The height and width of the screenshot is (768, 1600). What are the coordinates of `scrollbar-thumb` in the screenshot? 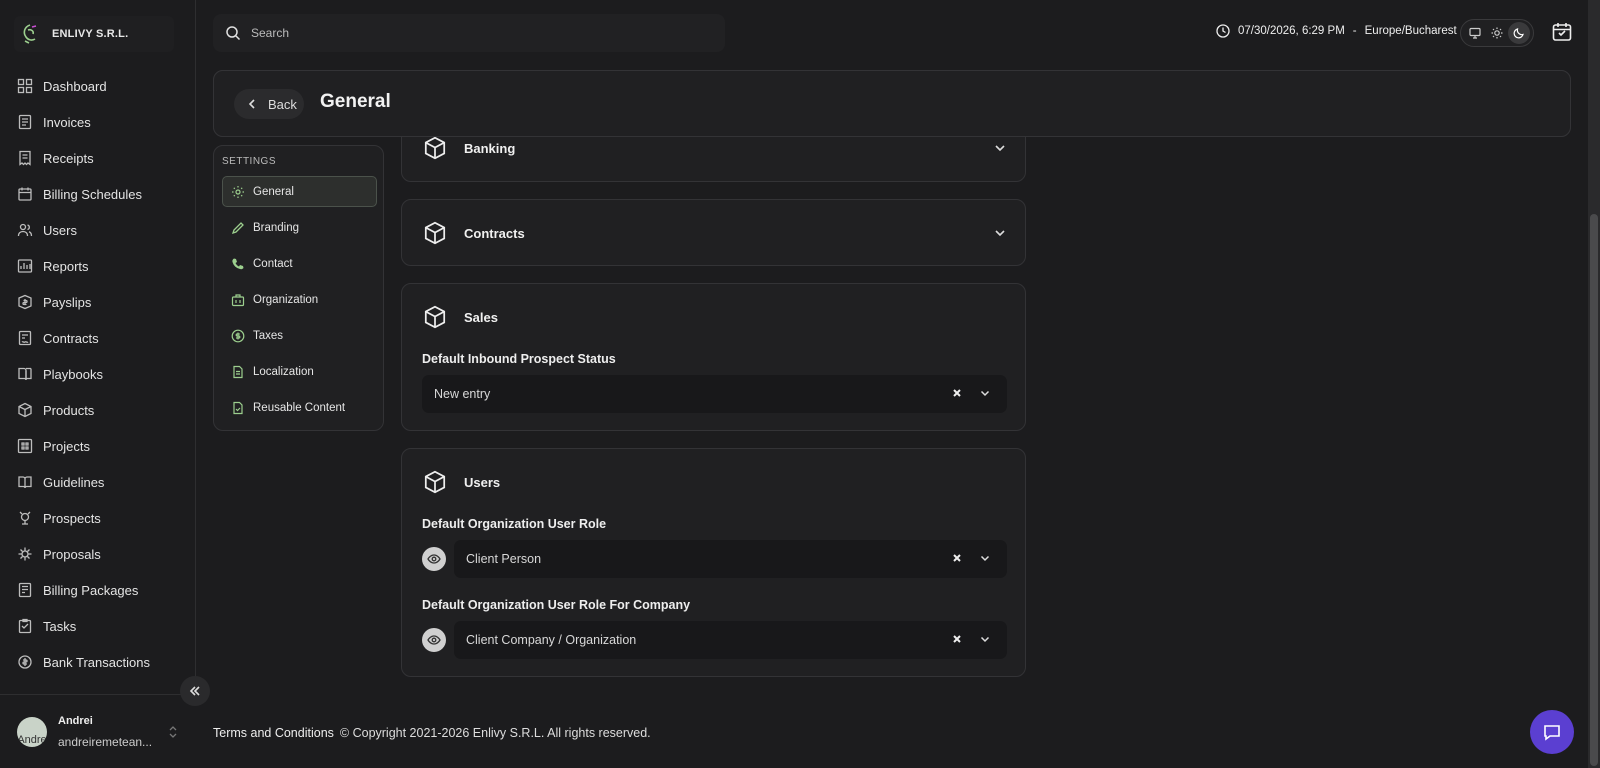 It's located at (1594, 490).